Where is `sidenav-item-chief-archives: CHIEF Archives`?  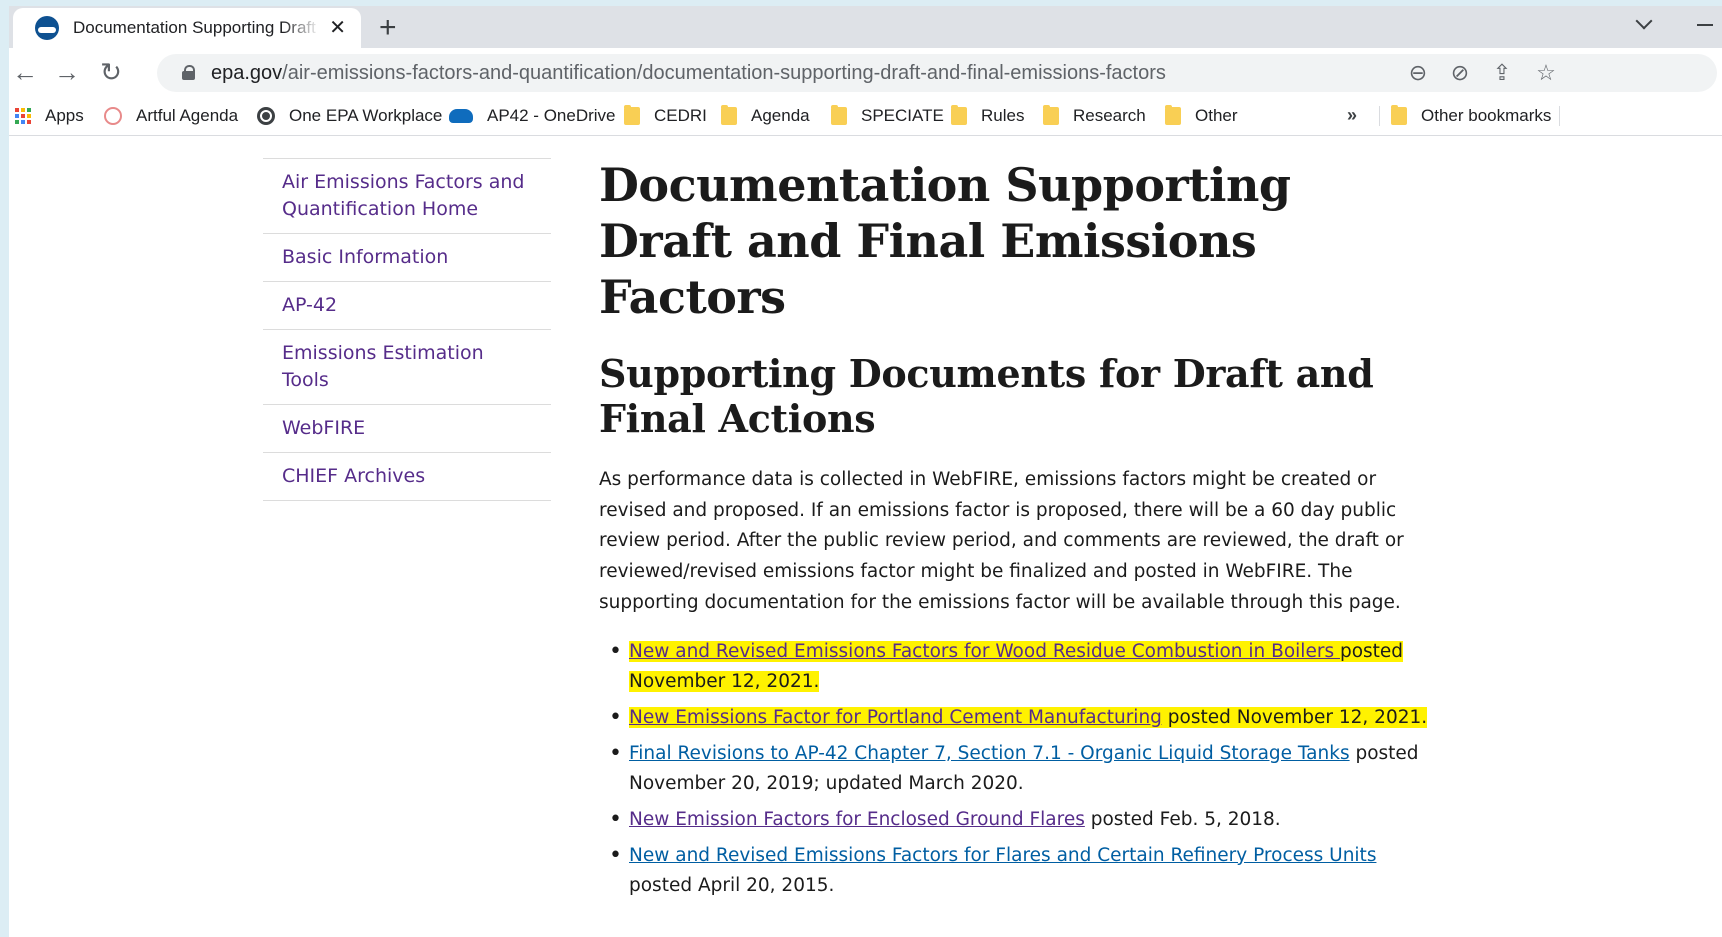 sidenav-item-chief-archives: CHIEF Archives is located at coordinates (407, 477).